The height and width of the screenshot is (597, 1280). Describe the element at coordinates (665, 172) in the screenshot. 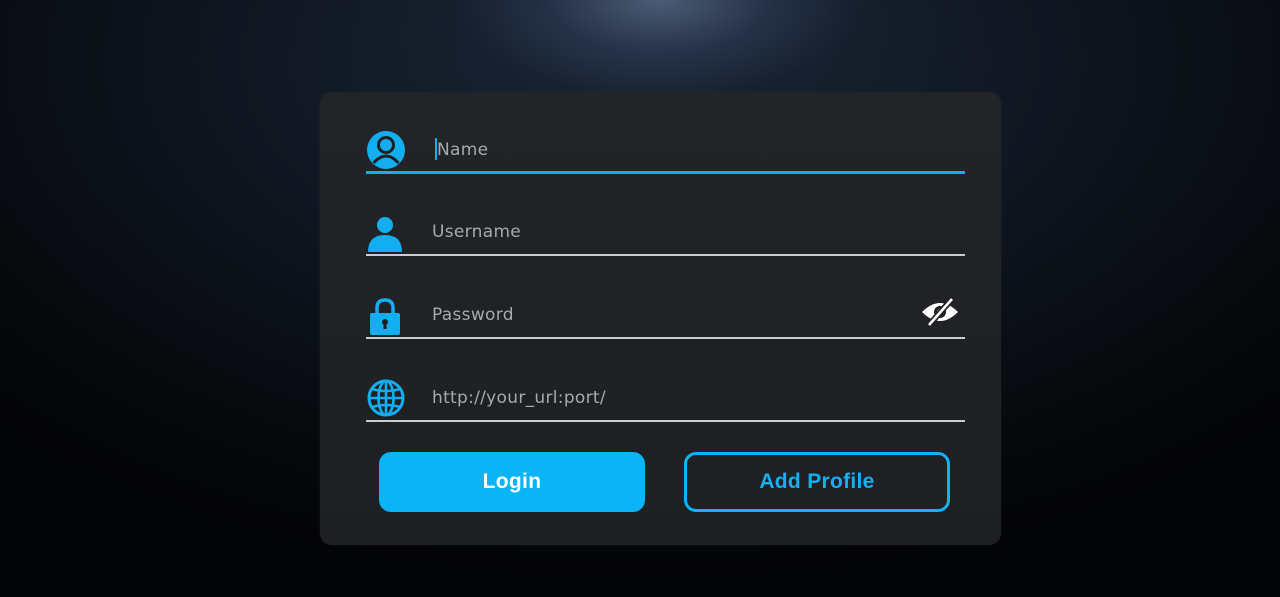

I see `name-underline` at that location.